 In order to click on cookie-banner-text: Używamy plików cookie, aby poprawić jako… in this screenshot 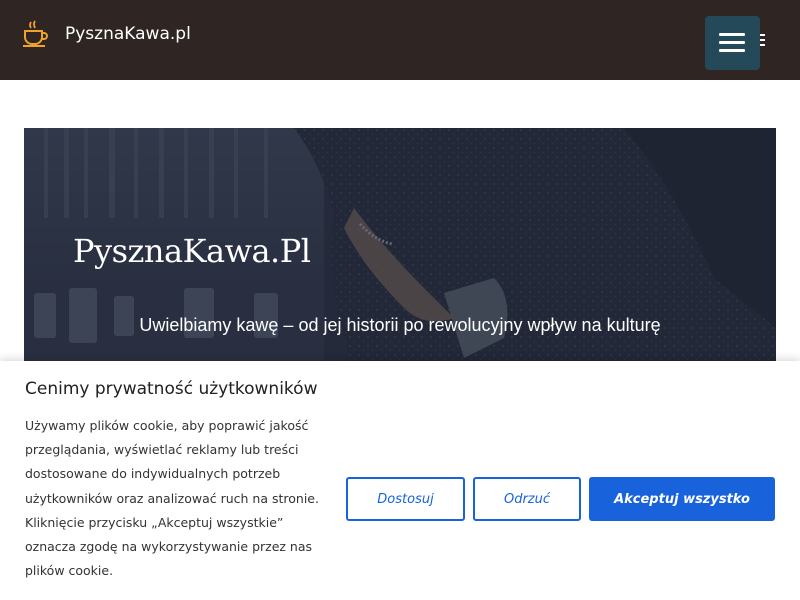, I will do `click(172, 498)`.